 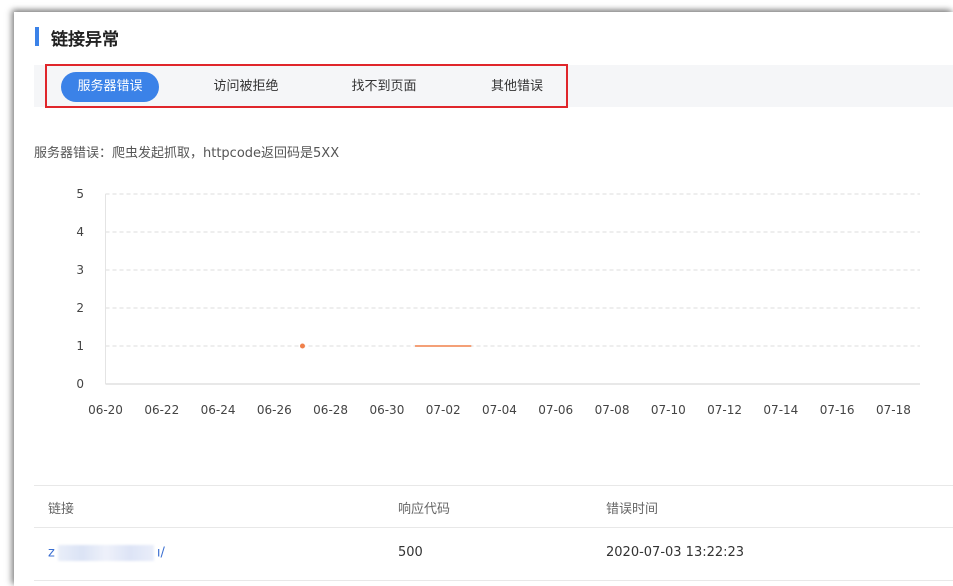 I want to click on x-tick-label: 06-20, so click(x=105, y=410).